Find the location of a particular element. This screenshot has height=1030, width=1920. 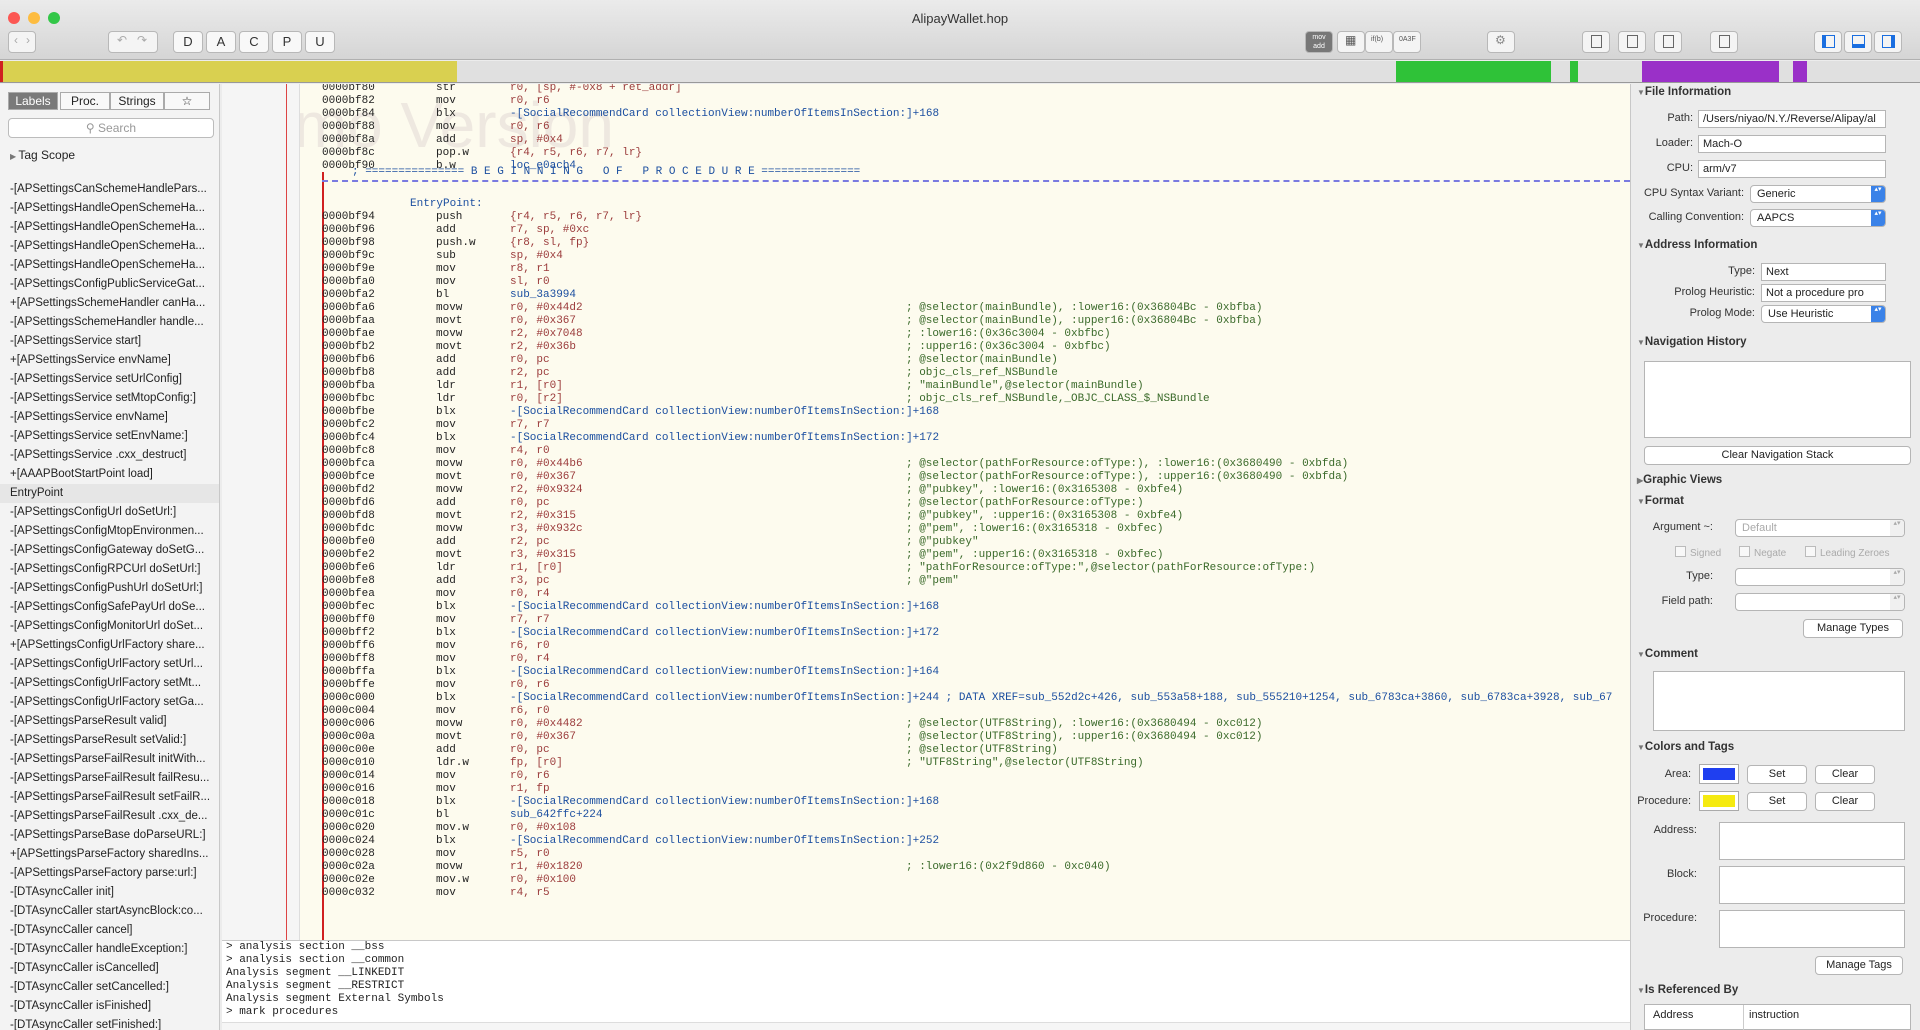

instruction-column-header: instruction is located at coordinates (1774, 1015).